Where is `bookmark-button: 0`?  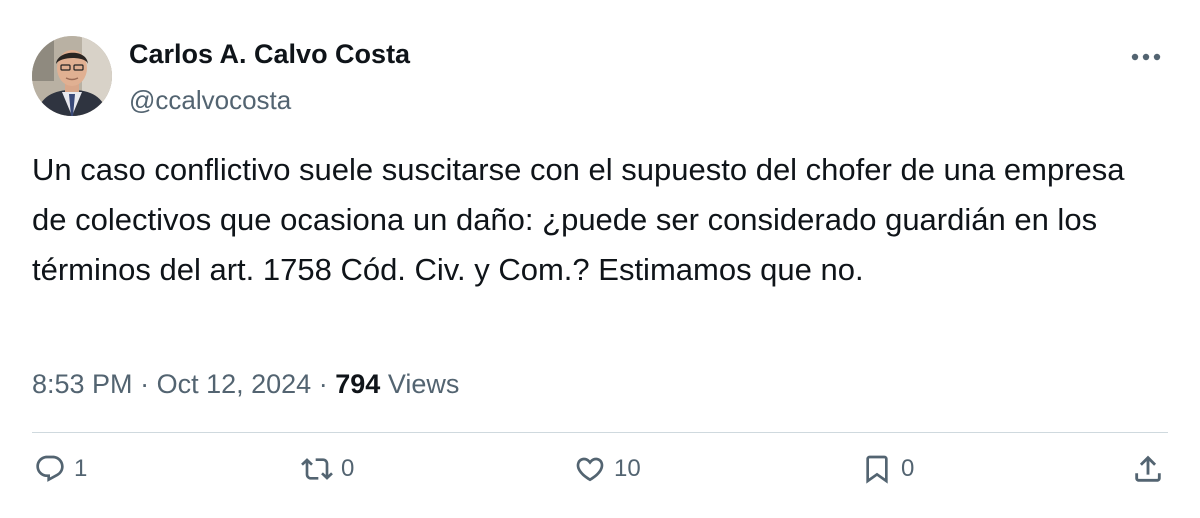
bookmark-button: 0 is located at coordinates (887, 469).